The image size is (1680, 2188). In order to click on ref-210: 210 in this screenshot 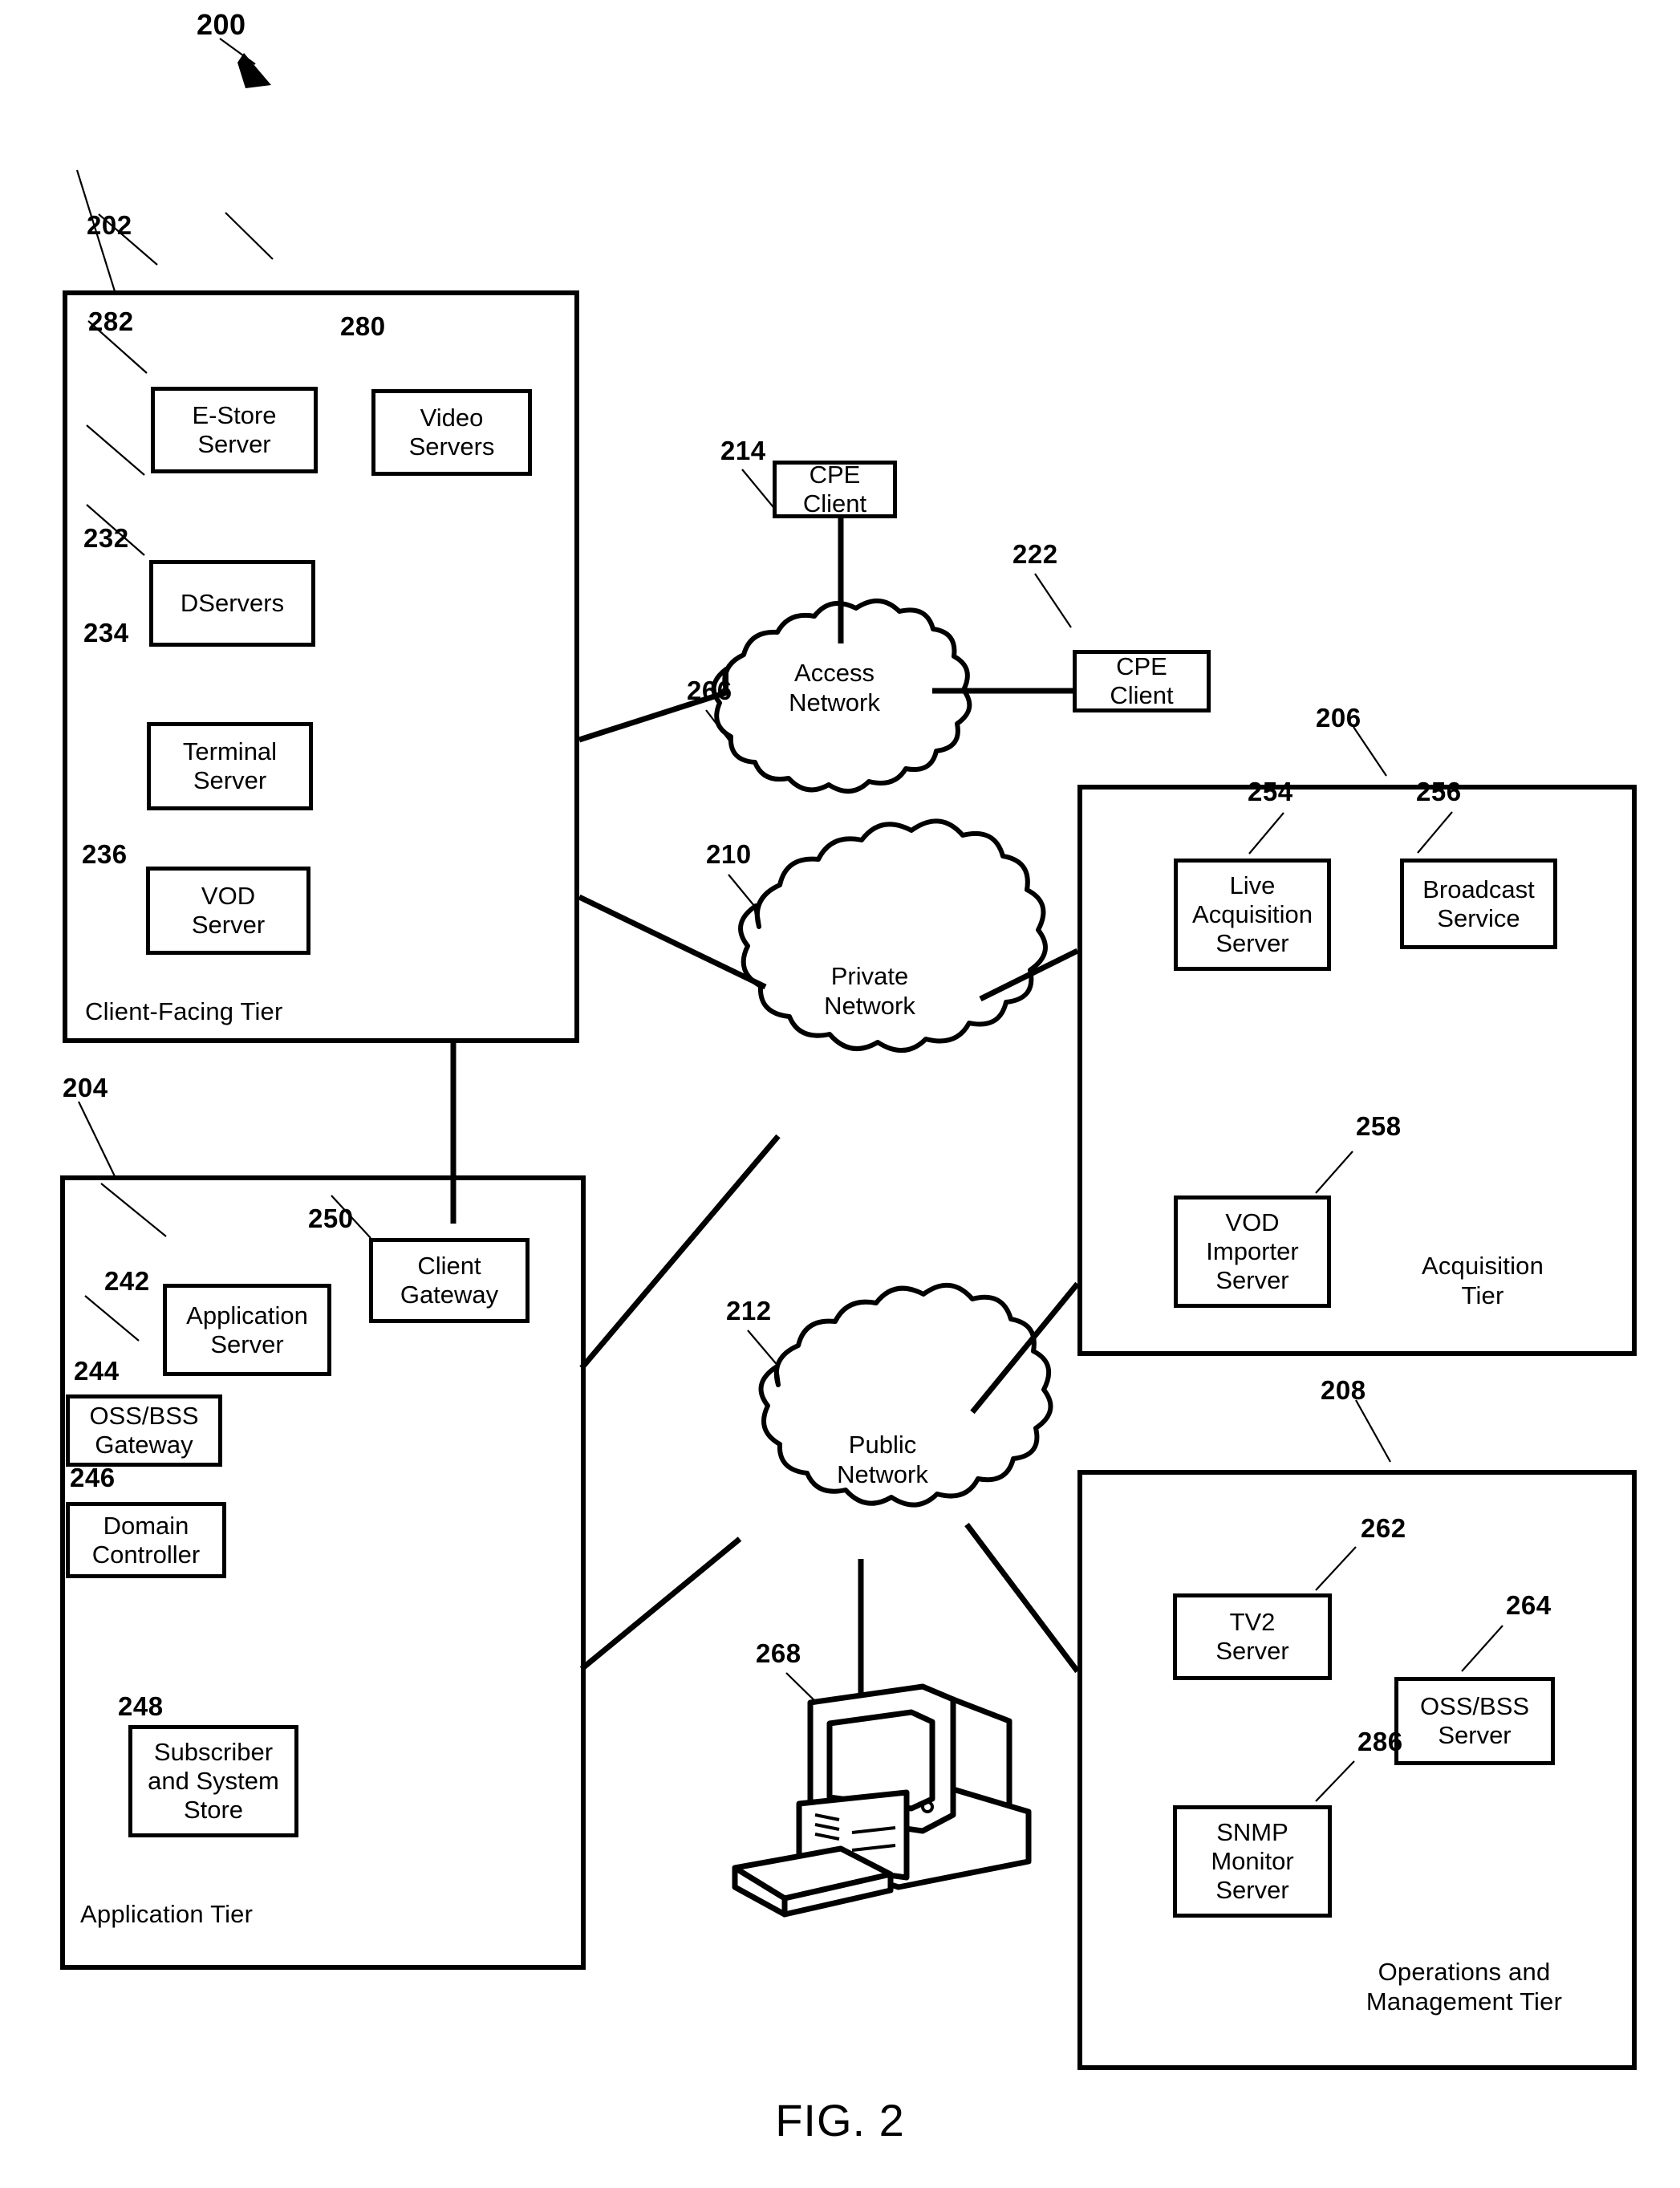, I will do `click(729, 854)`.